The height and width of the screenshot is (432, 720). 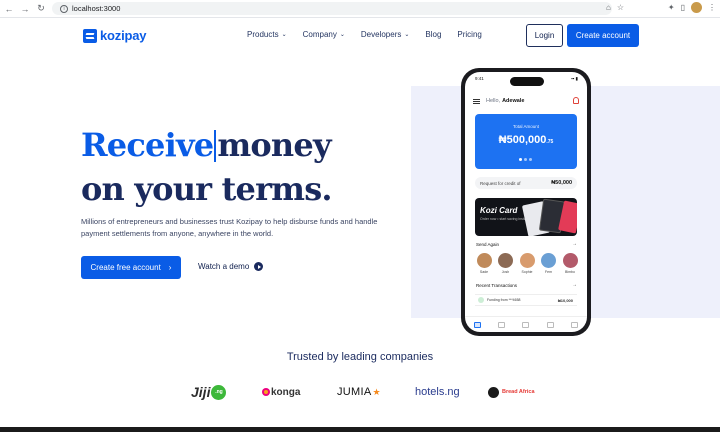 What do you see at coordinates (518, 392) in the screenshot?
I see `logo-bread-text: Bread Africa` at bounding box center [518, 392].